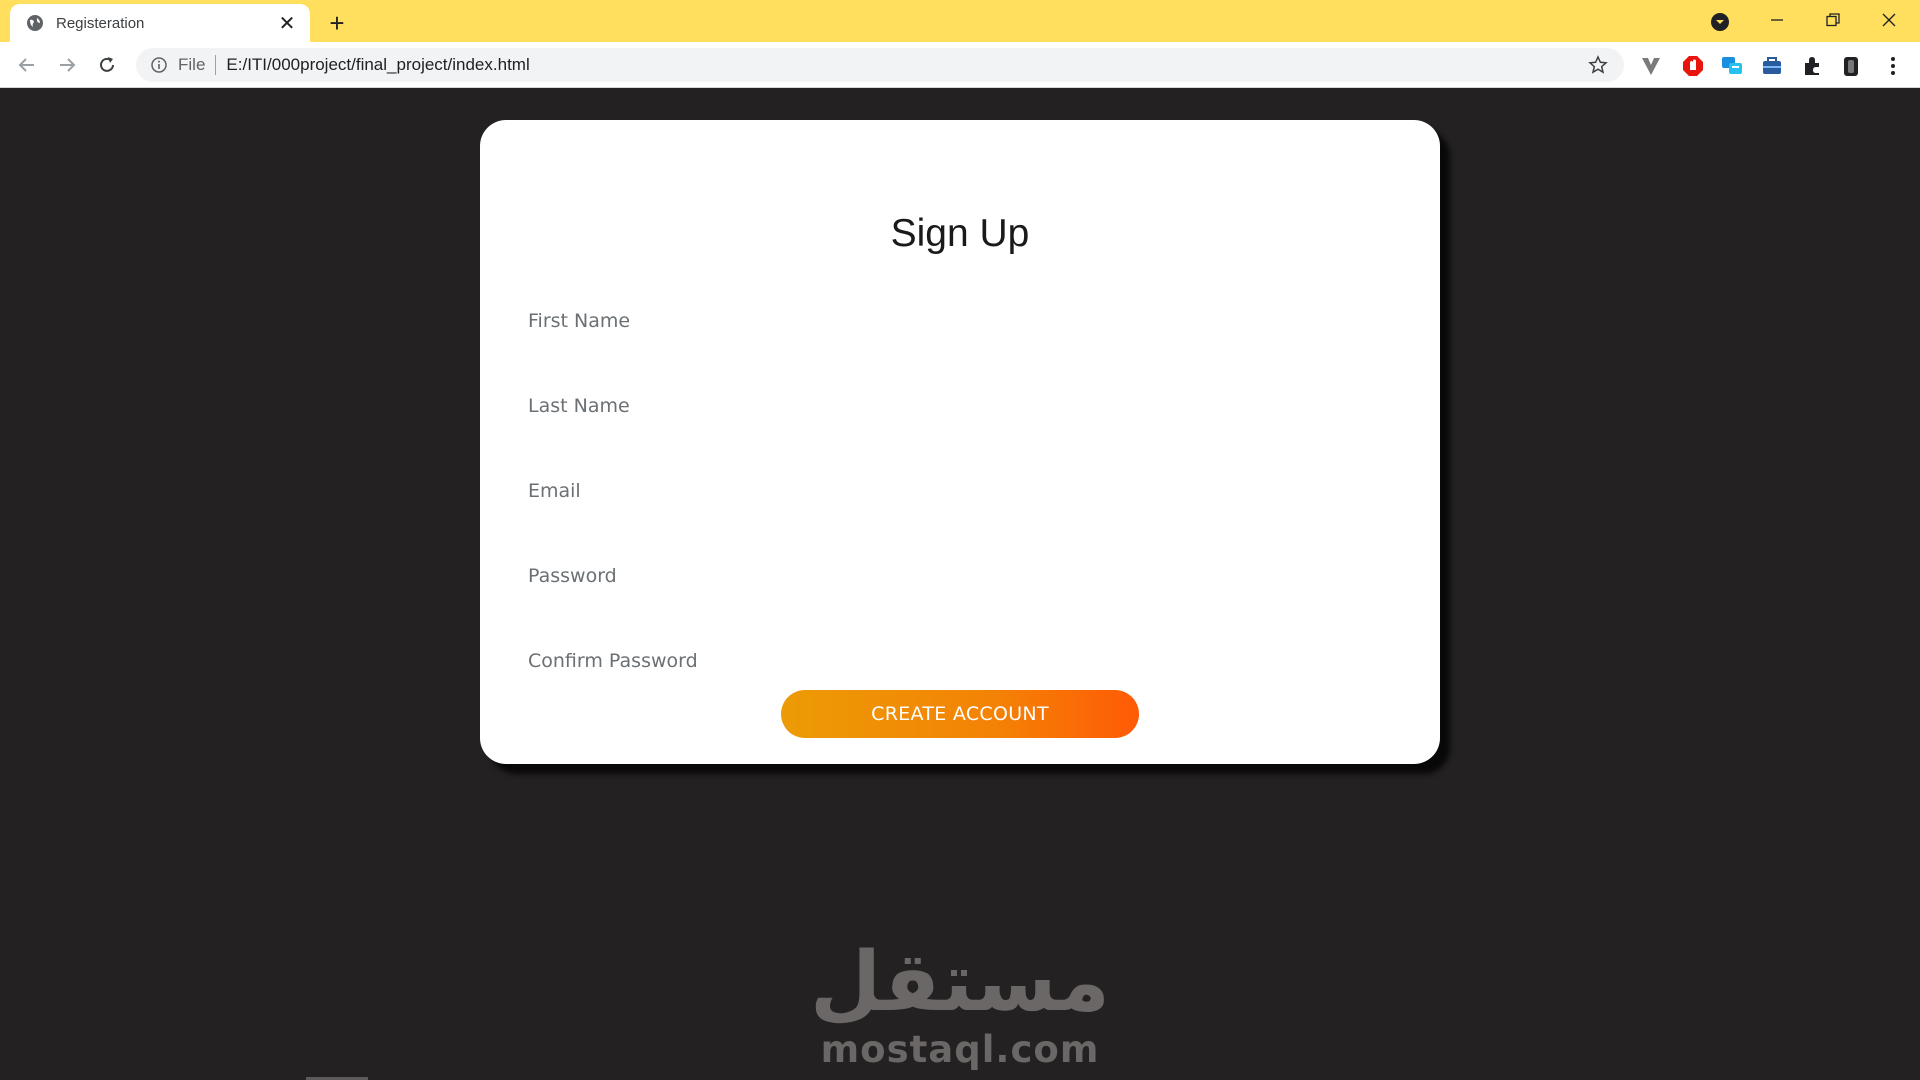  What do you see at coordinates (1851, 66) in the screenshot?
I see `profile-extension-icon` at bounding box center [1851, 66].